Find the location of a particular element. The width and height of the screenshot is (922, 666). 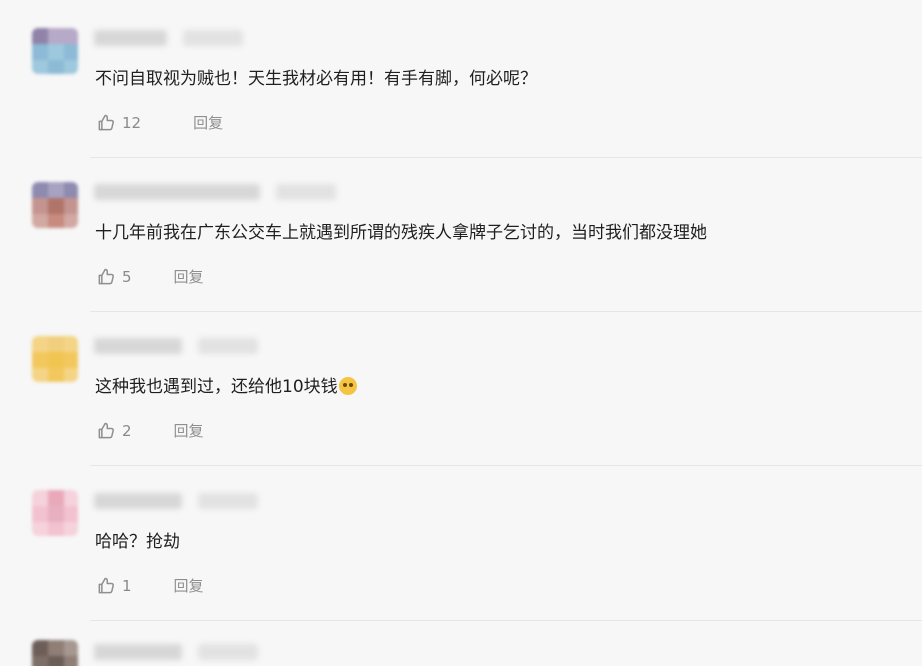

like-button: 1 is located at coordinates (114, 586).